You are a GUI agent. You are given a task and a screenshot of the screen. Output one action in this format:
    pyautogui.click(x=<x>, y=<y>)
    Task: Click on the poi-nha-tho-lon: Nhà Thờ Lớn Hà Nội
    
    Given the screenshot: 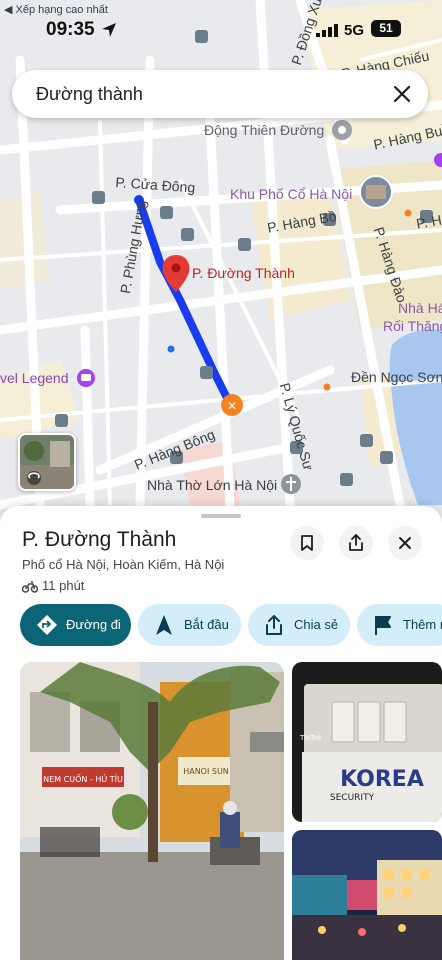 What is the action you would take?
    pyautogui.click(x=212, y=485)
    